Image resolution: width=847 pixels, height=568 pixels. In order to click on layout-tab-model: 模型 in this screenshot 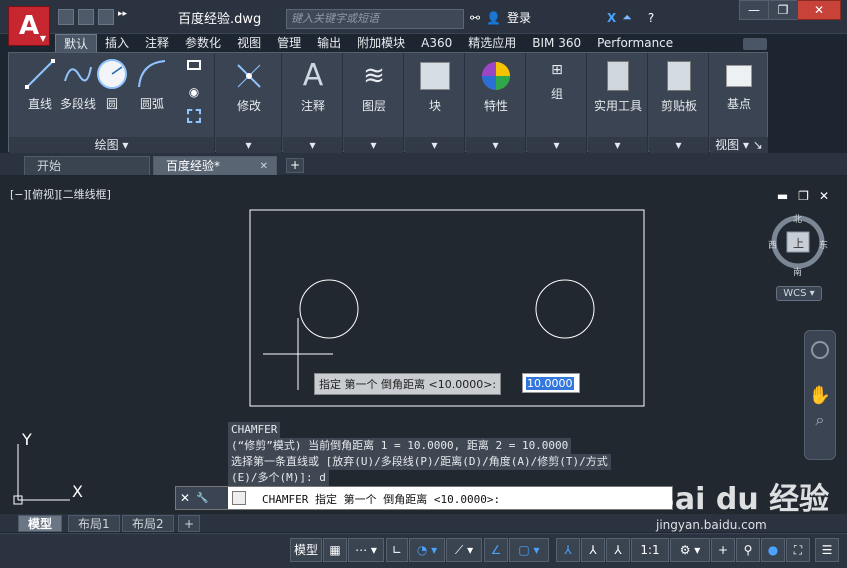, I will do `click(40, 523)`.